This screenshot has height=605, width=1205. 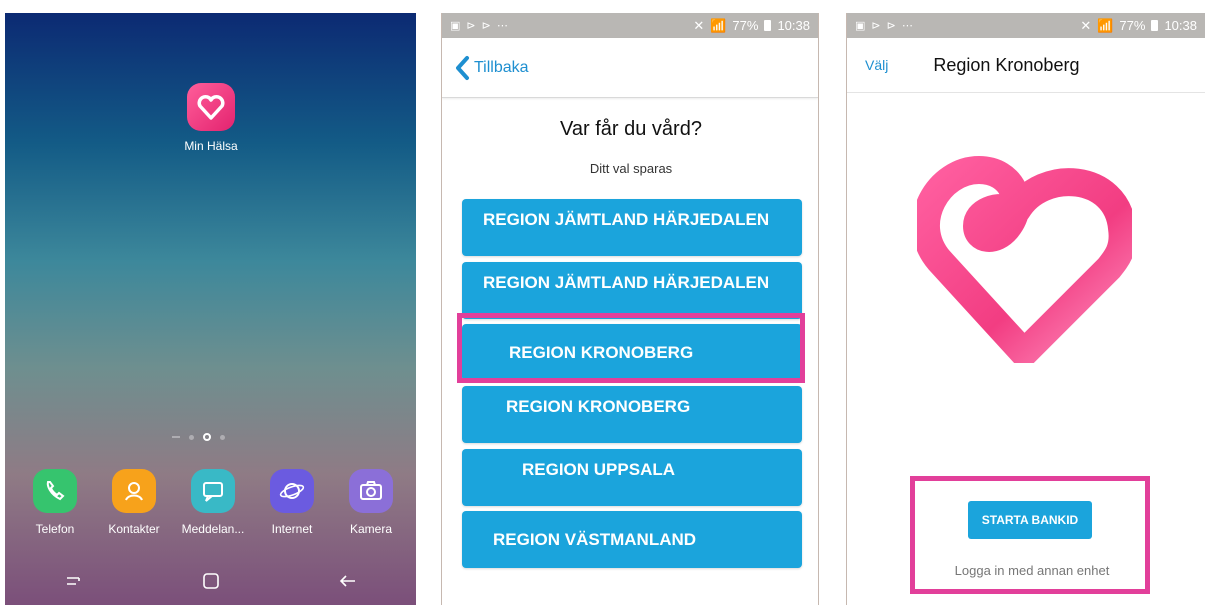 What do you see at coordinates (630, 68) in the screenshot?
I see `top-bar: Tillbaka` at bounding box center [630, 68].